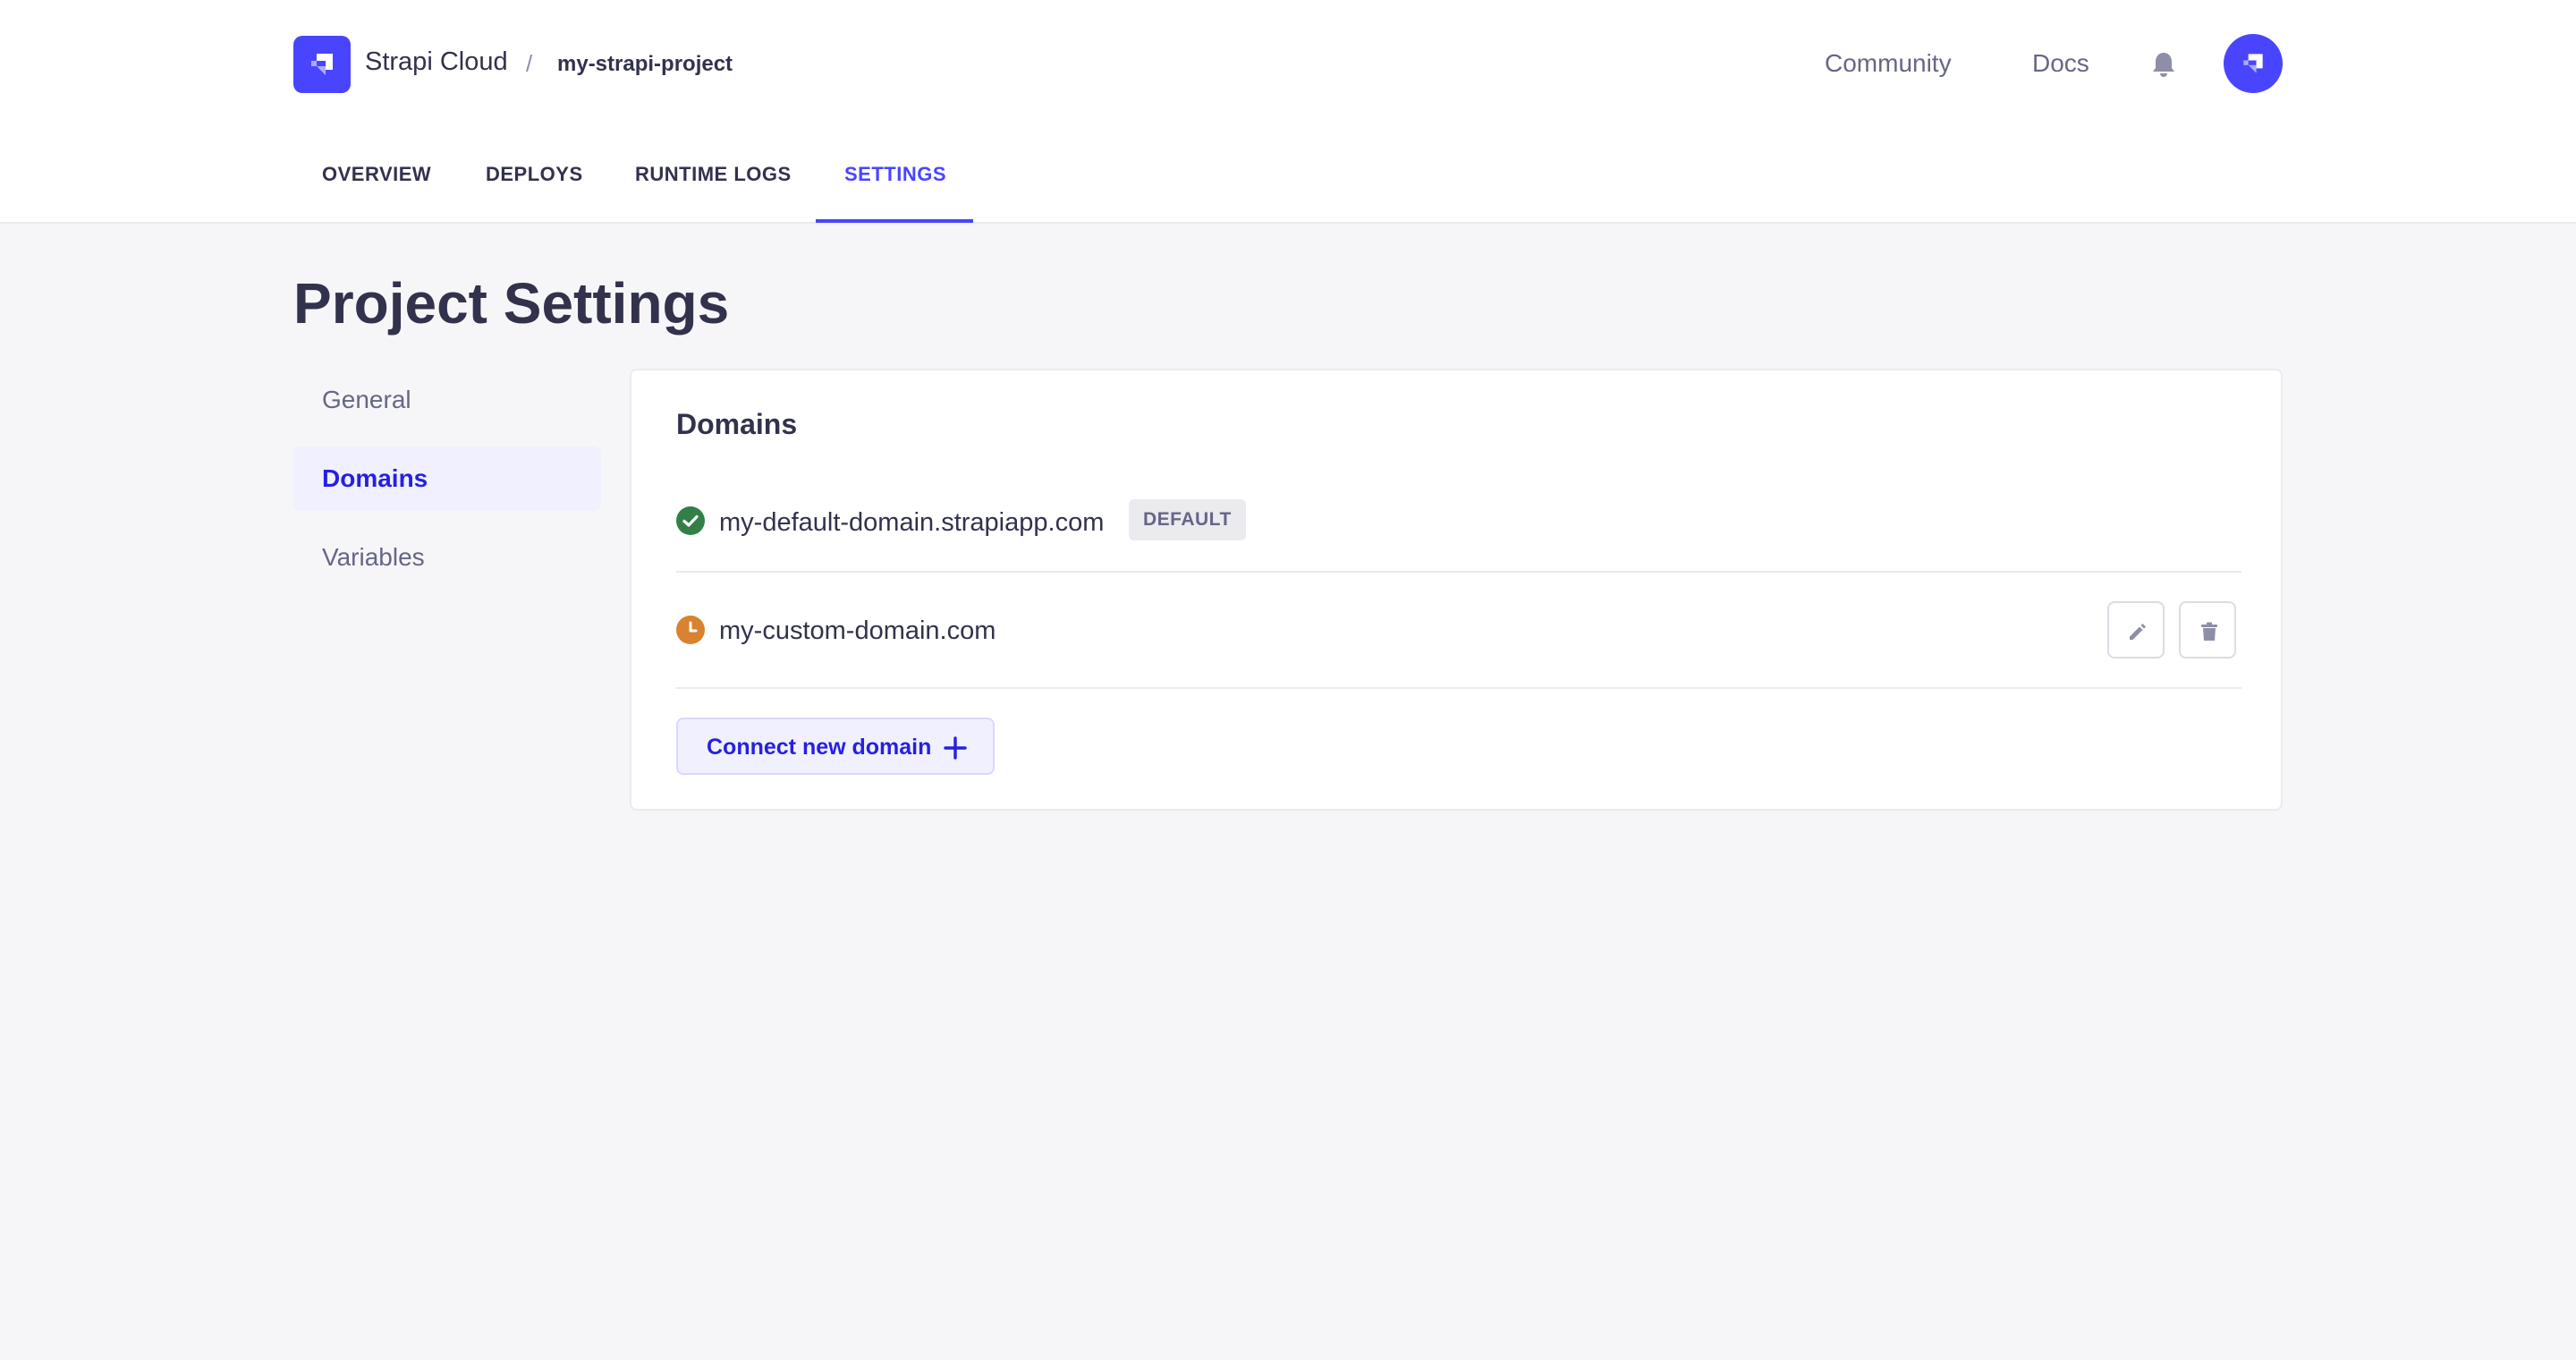  What do you see at coordinates (895, 179) in the screenshot?
I see `tab-settings: SETTINGS` at bounding box center [895, 179].